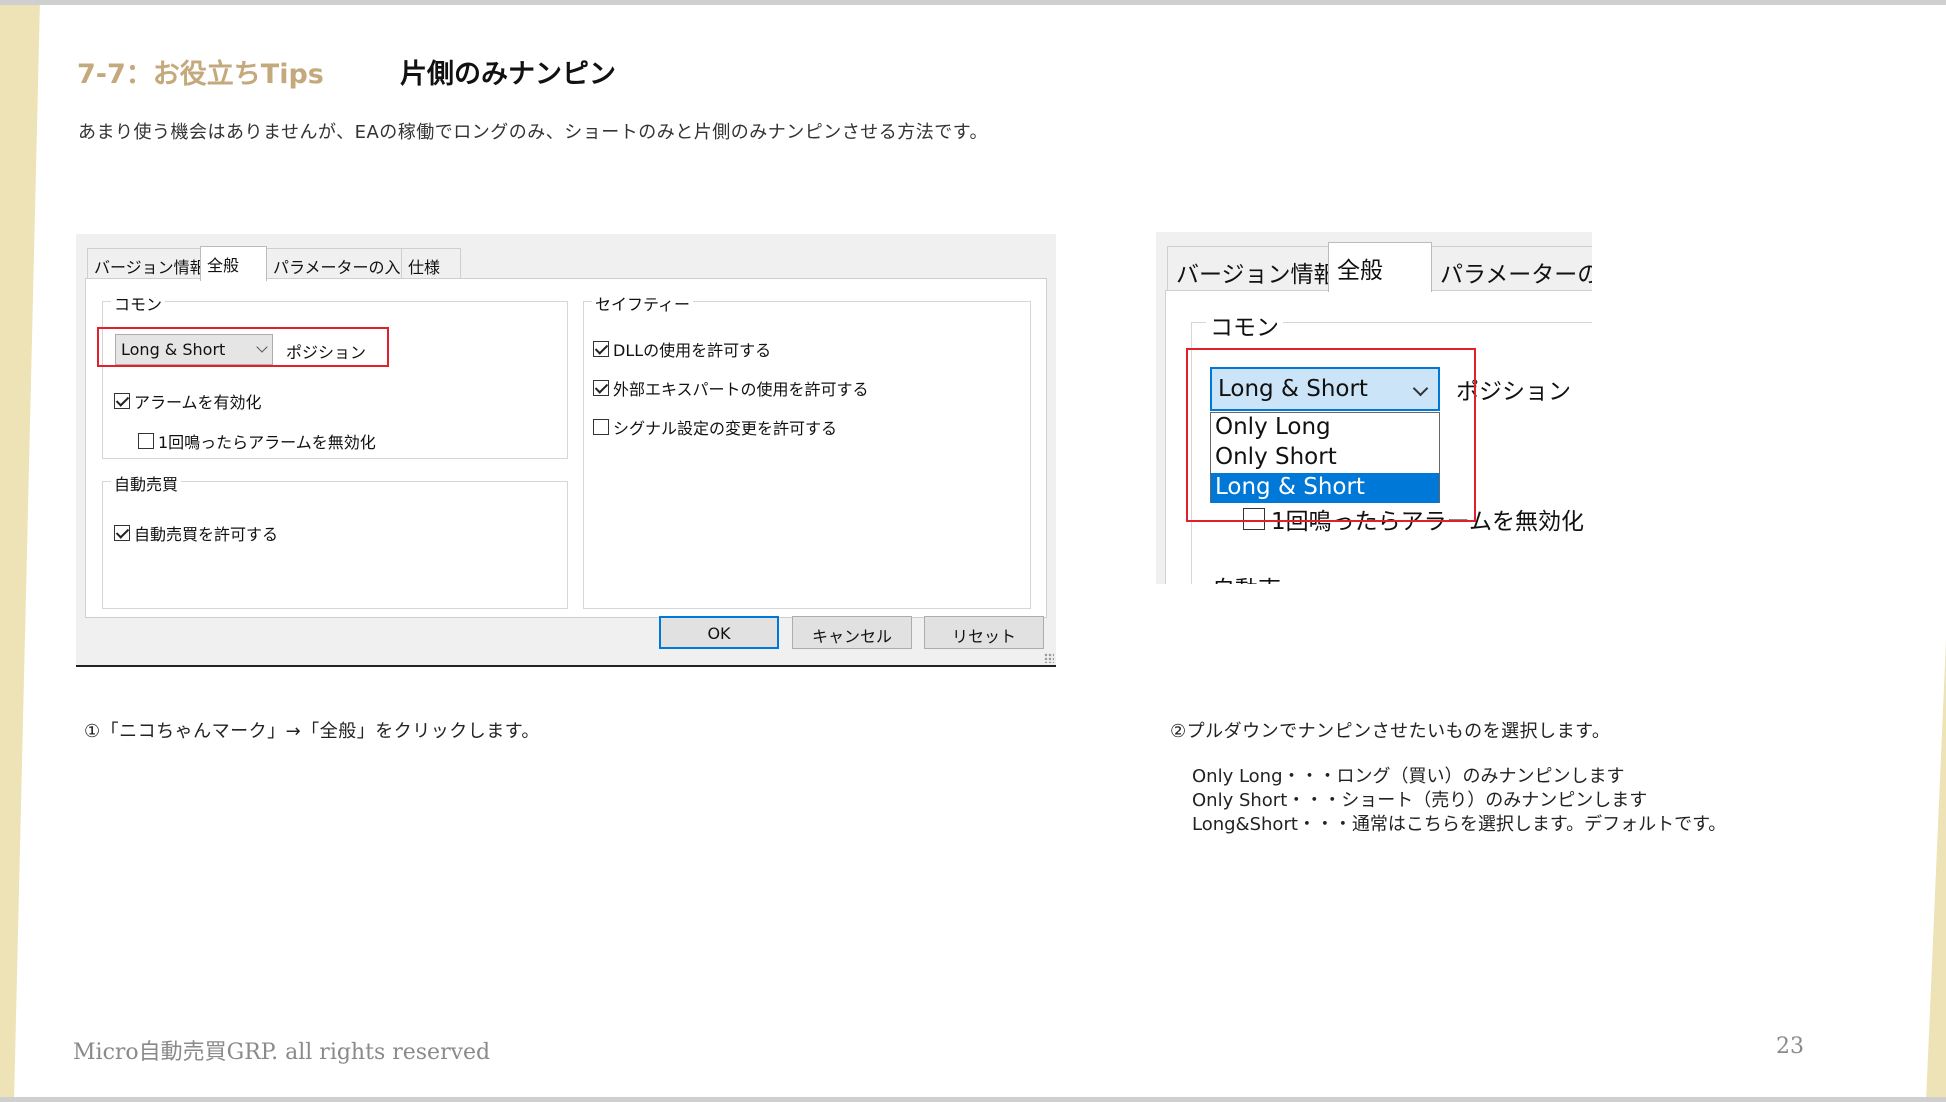 Image resolution: width=1946 pixels, height=1102 pixels. Describe the element at coordinates (1390, 731) in the screenshot. I see `step2-caption: ②プルダウンでナンピンさせたいものを選択します。` at that location.